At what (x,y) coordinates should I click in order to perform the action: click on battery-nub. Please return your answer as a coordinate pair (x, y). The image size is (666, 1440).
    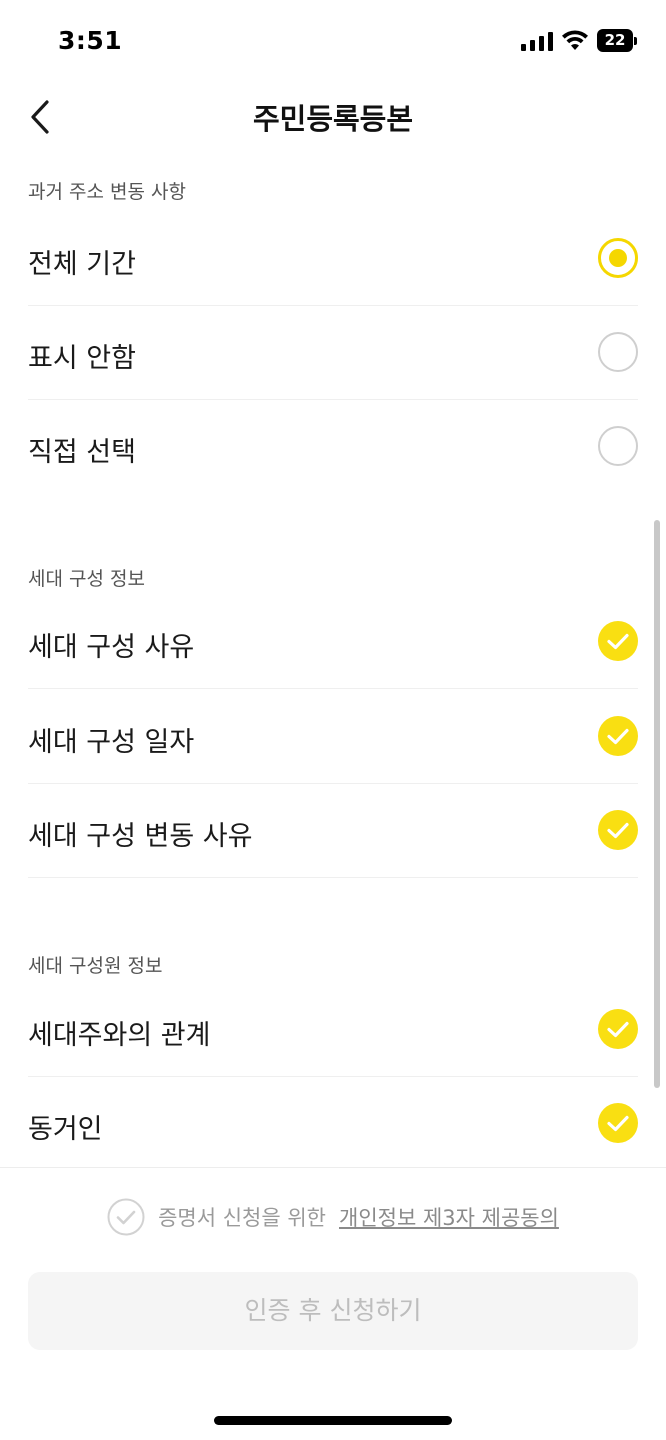
    Looking at the image, I should click on (635, 41).